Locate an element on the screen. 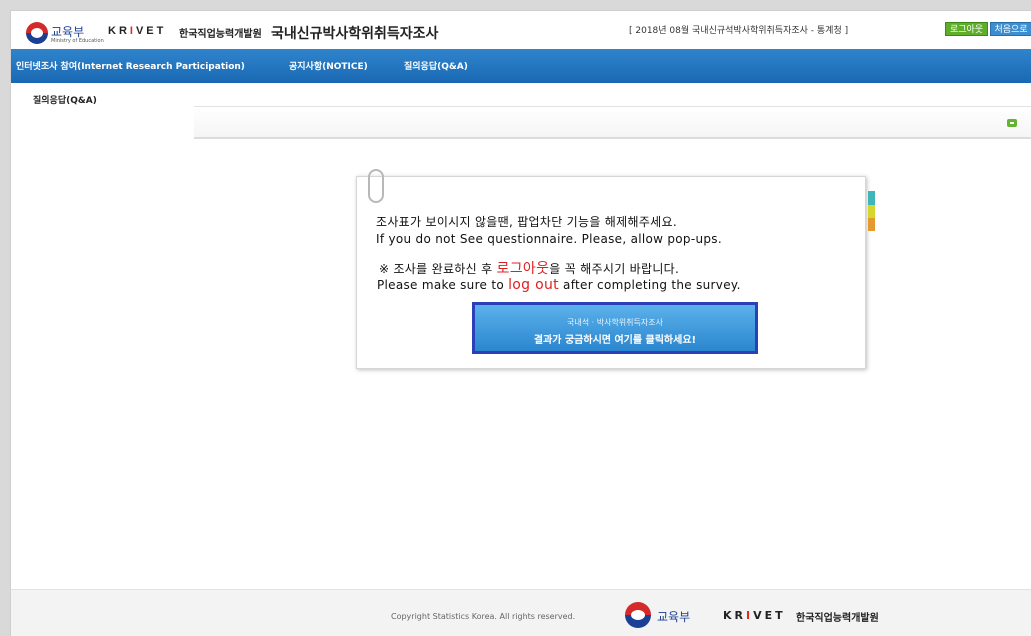 Image resolution: width=1031 pixels, height=636 pixels. nav-item-notice: 공지사항(NOTICE) is located at coordinates (328, 65).